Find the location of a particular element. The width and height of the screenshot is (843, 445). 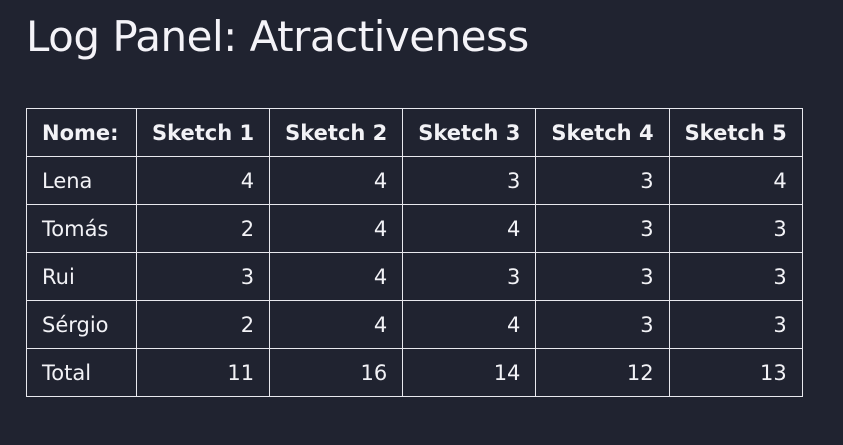

table-total-row: Total 11 16 14 12 13 is located at coordinates (414, 372).